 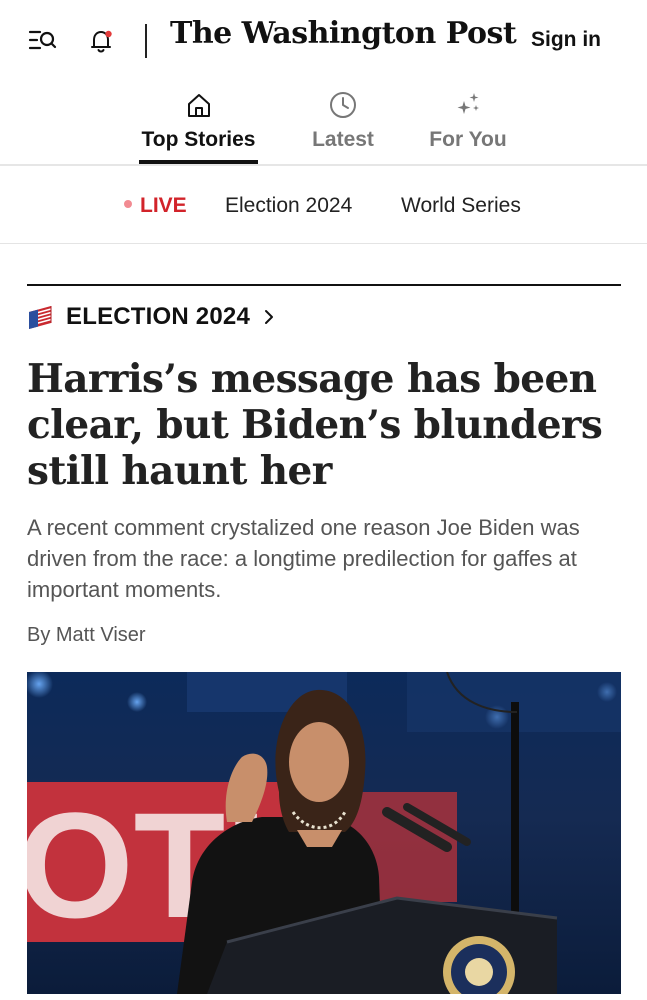 What do you see at coordinates (128, 204) in the screenshot?
I see `live-dot-icon` at bounding box center [128, 204].